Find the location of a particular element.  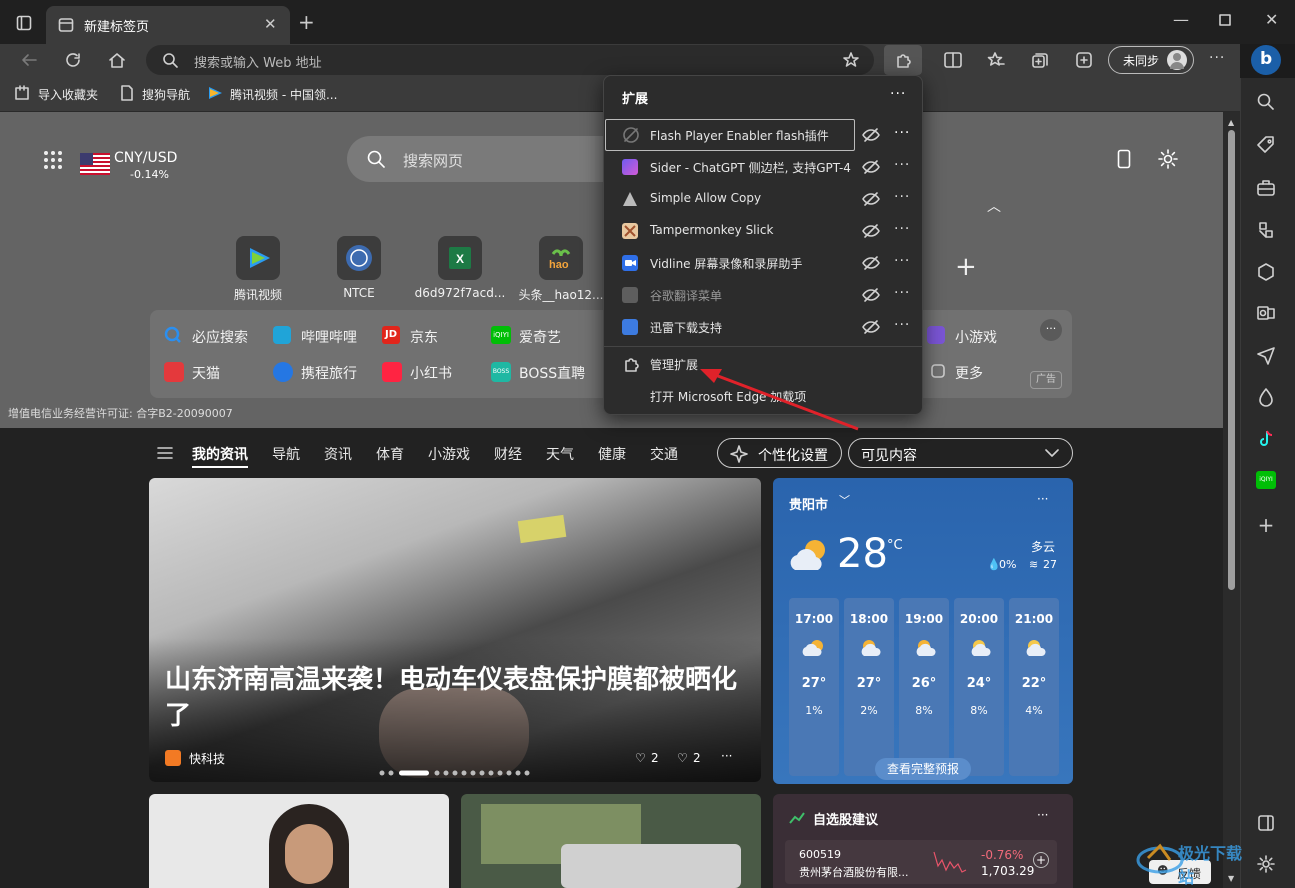

quicklink-excel: X is located at coordinates (460, 258).